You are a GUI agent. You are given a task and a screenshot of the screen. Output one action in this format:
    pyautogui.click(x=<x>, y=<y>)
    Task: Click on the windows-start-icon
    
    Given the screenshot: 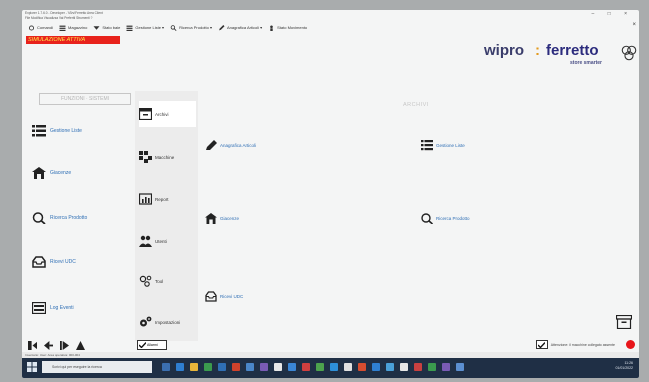 What is the action you would take?
    pyautogui.click(x=32, y=367)
    